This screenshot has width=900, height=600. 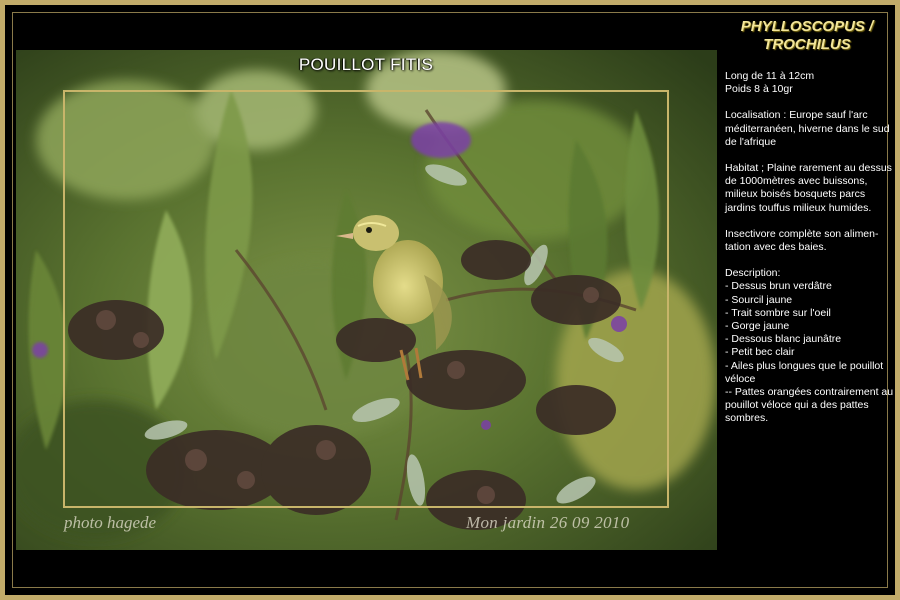 I want to click on species-name-line2: TROCHILUS, so click(x=807, y=44).